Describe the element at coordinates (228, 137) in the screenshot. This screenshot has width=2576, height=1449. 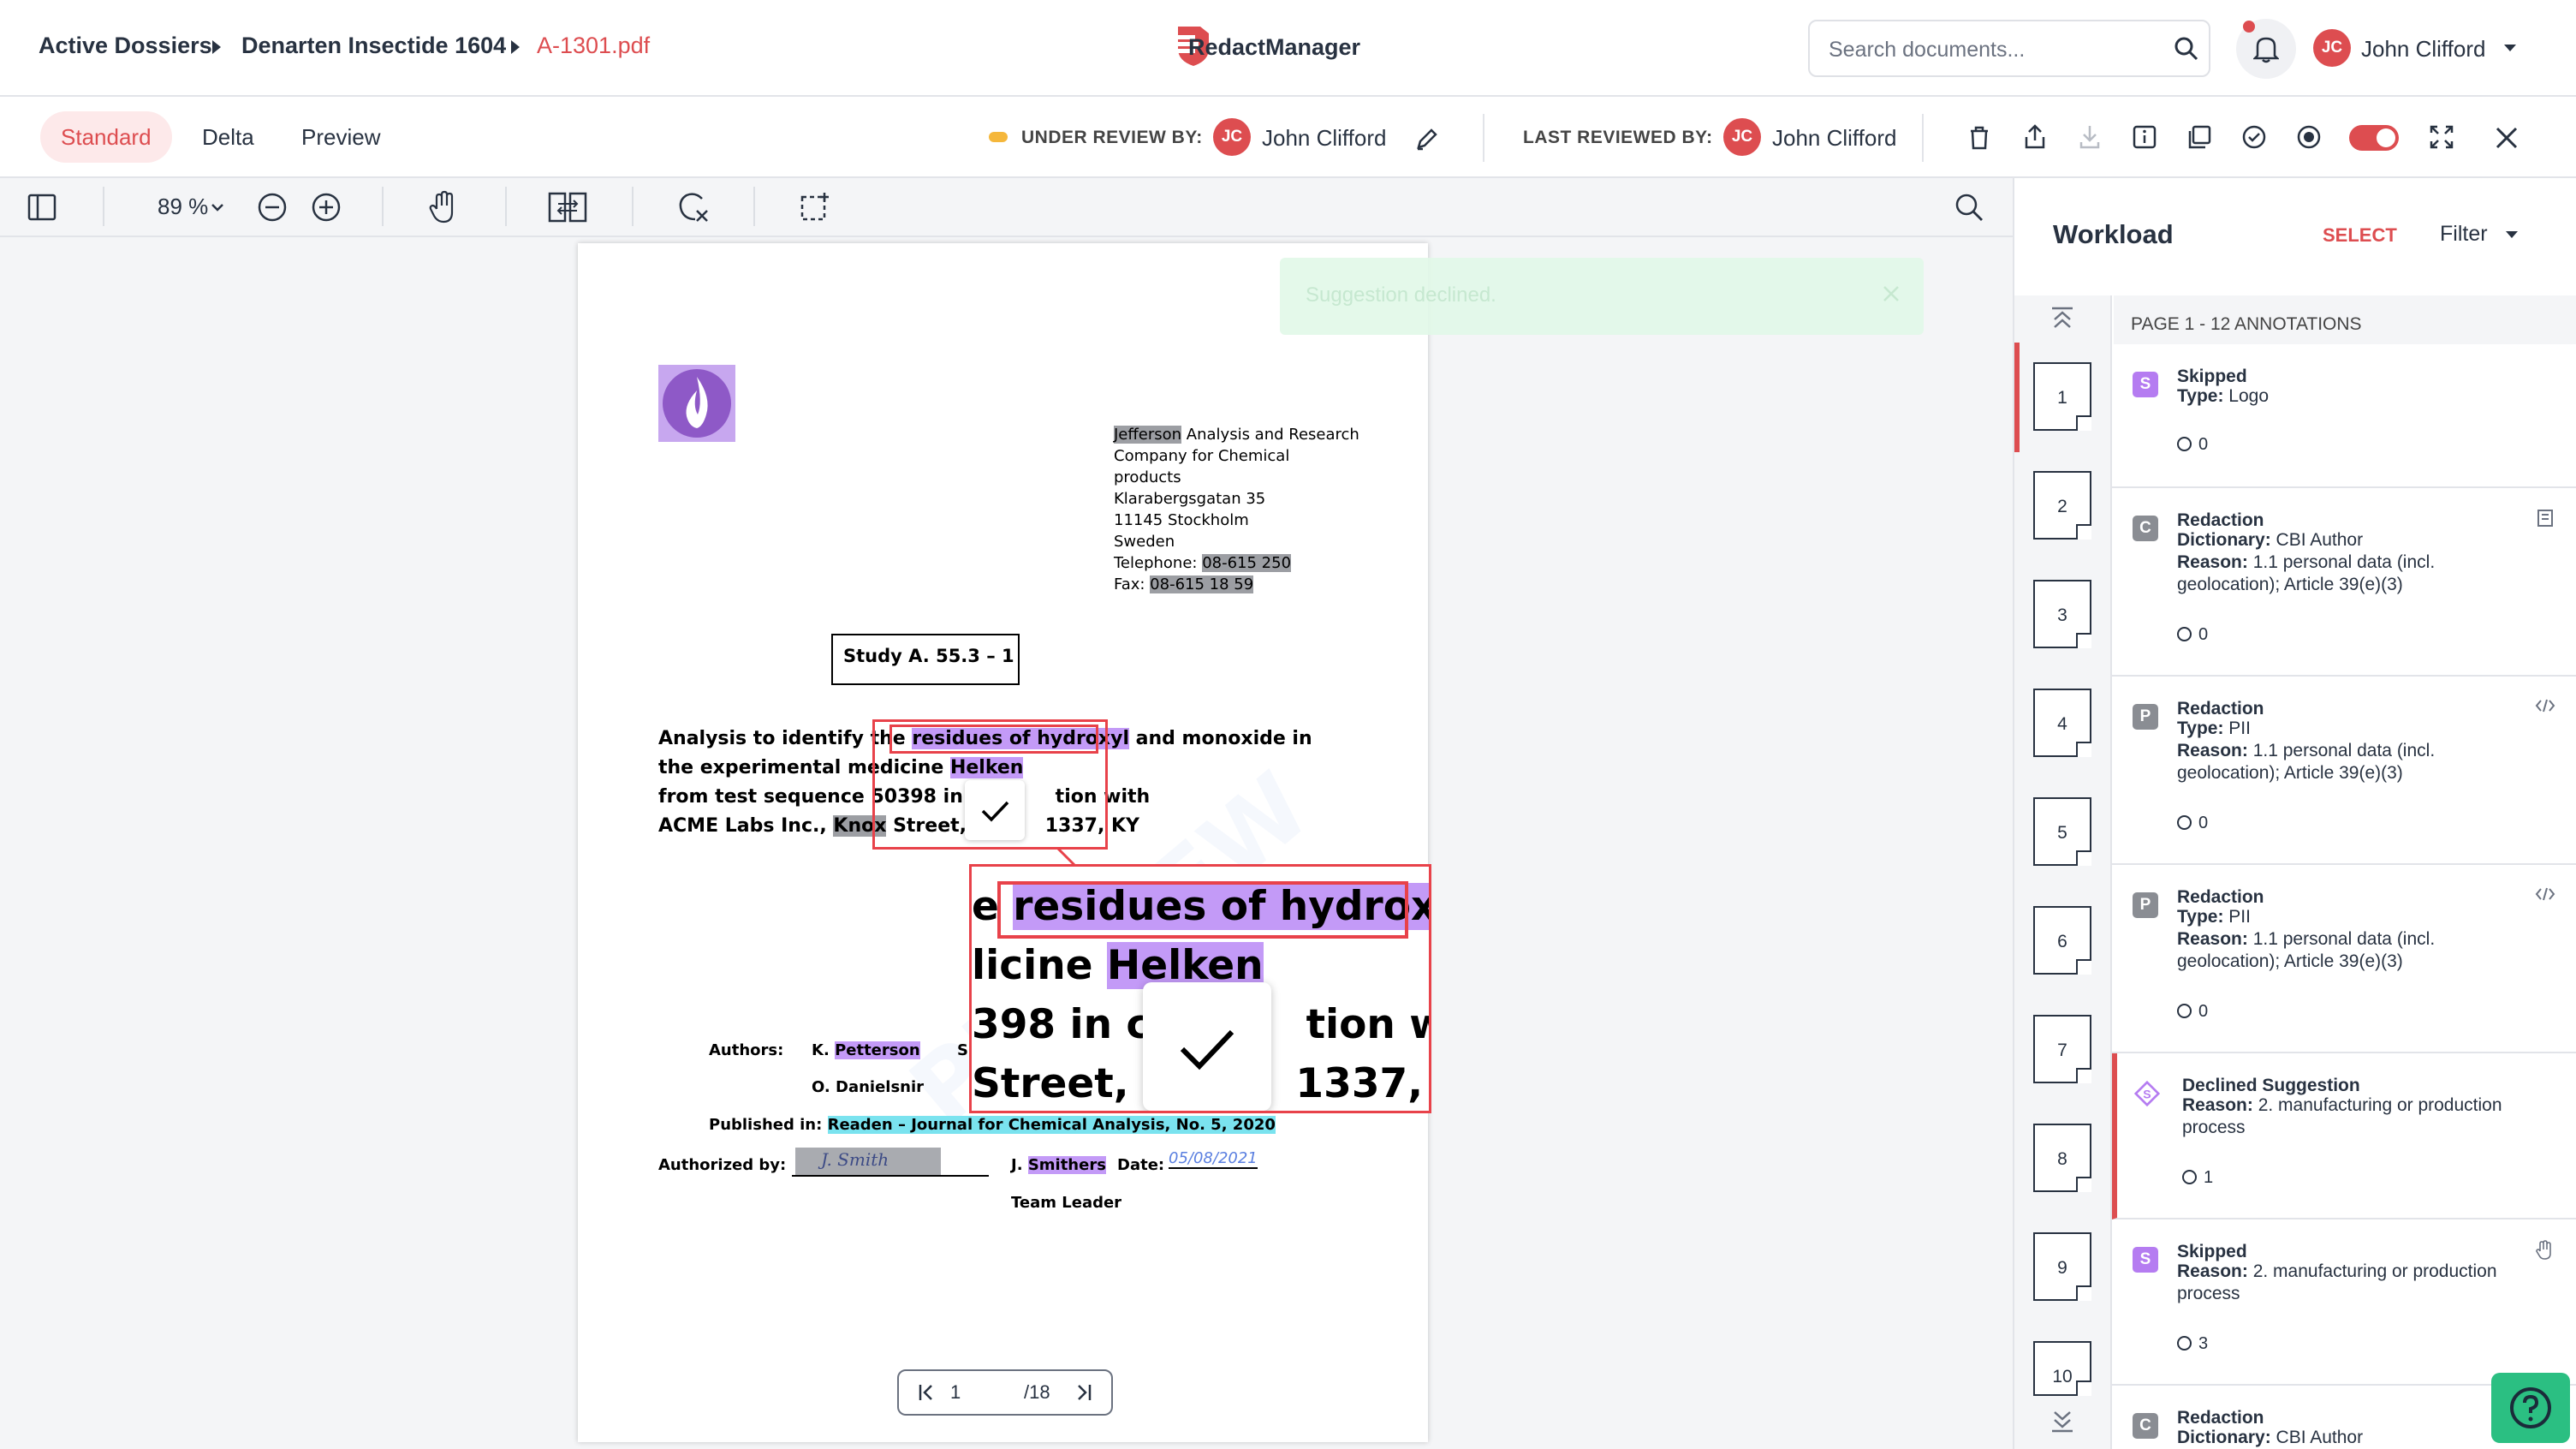
I see `tab-delta: Delta` at that location.